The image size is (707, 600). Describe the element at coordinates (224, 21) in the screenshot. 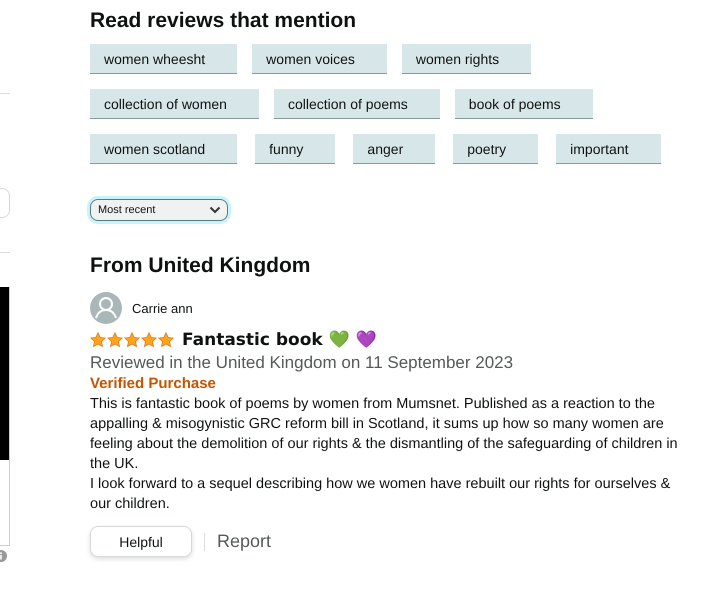

I see `section-heading: Read reviews that mention` at that location.